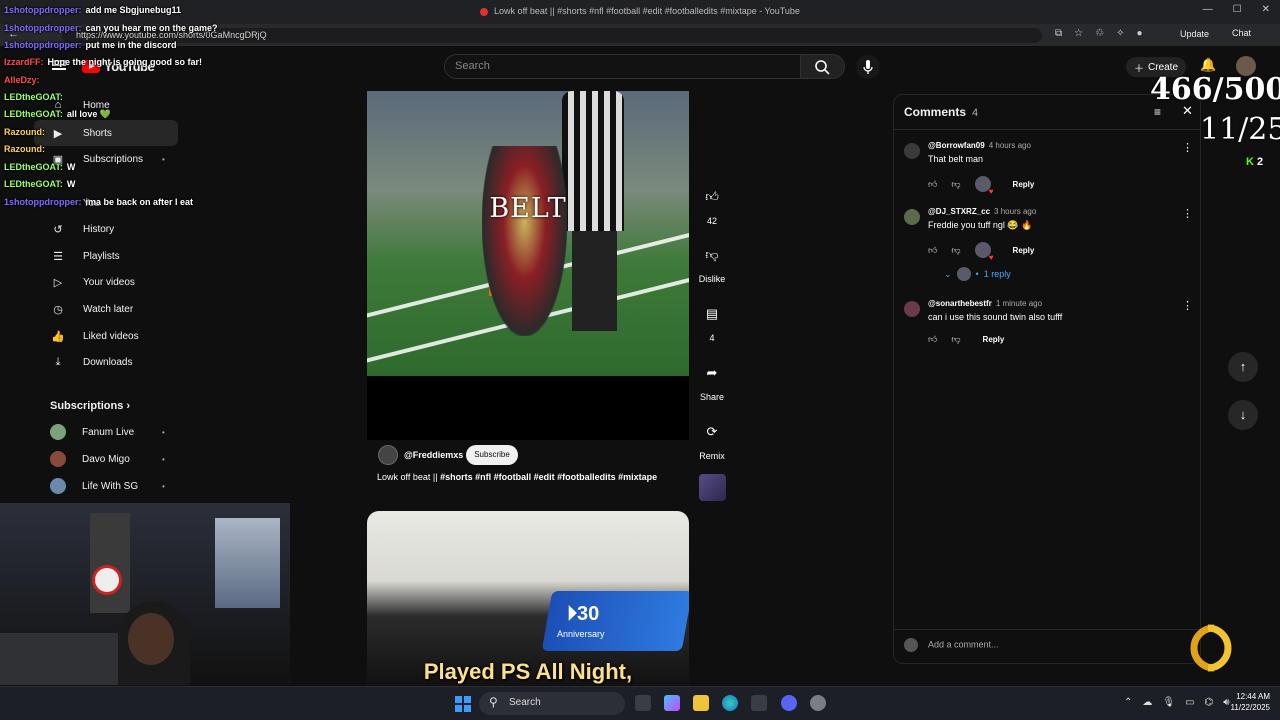 The width and height of the screenshot is (1280, 720). What do you see at coordinates (1139, 33) in the screenshot?
I see `profile-icon: ●` at bounding box center [1139, 33].